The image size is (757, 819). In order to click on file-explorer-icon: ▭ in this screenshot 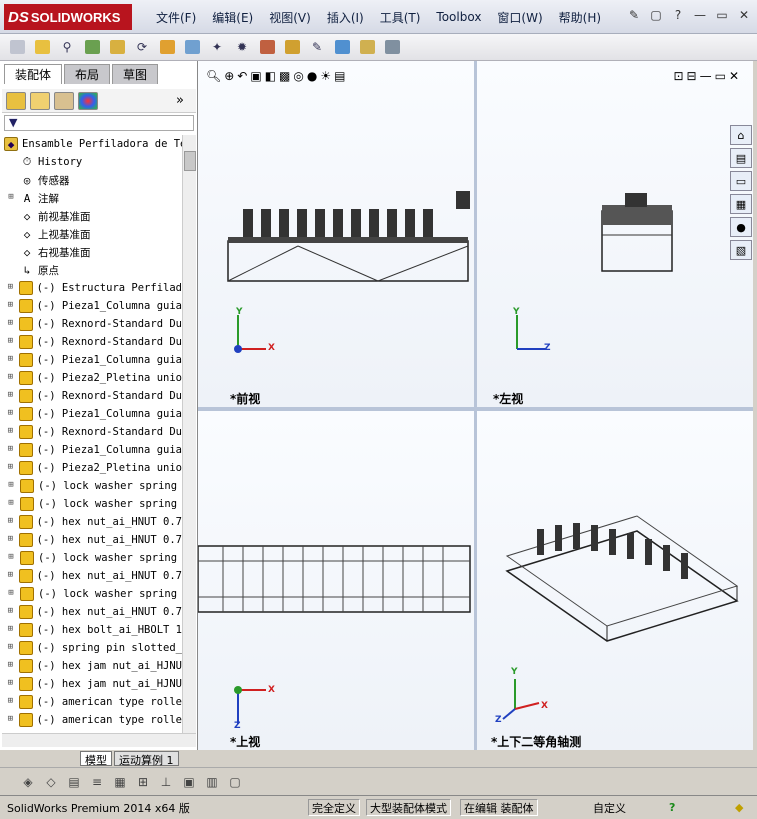, I will do `click(741, 181)`.